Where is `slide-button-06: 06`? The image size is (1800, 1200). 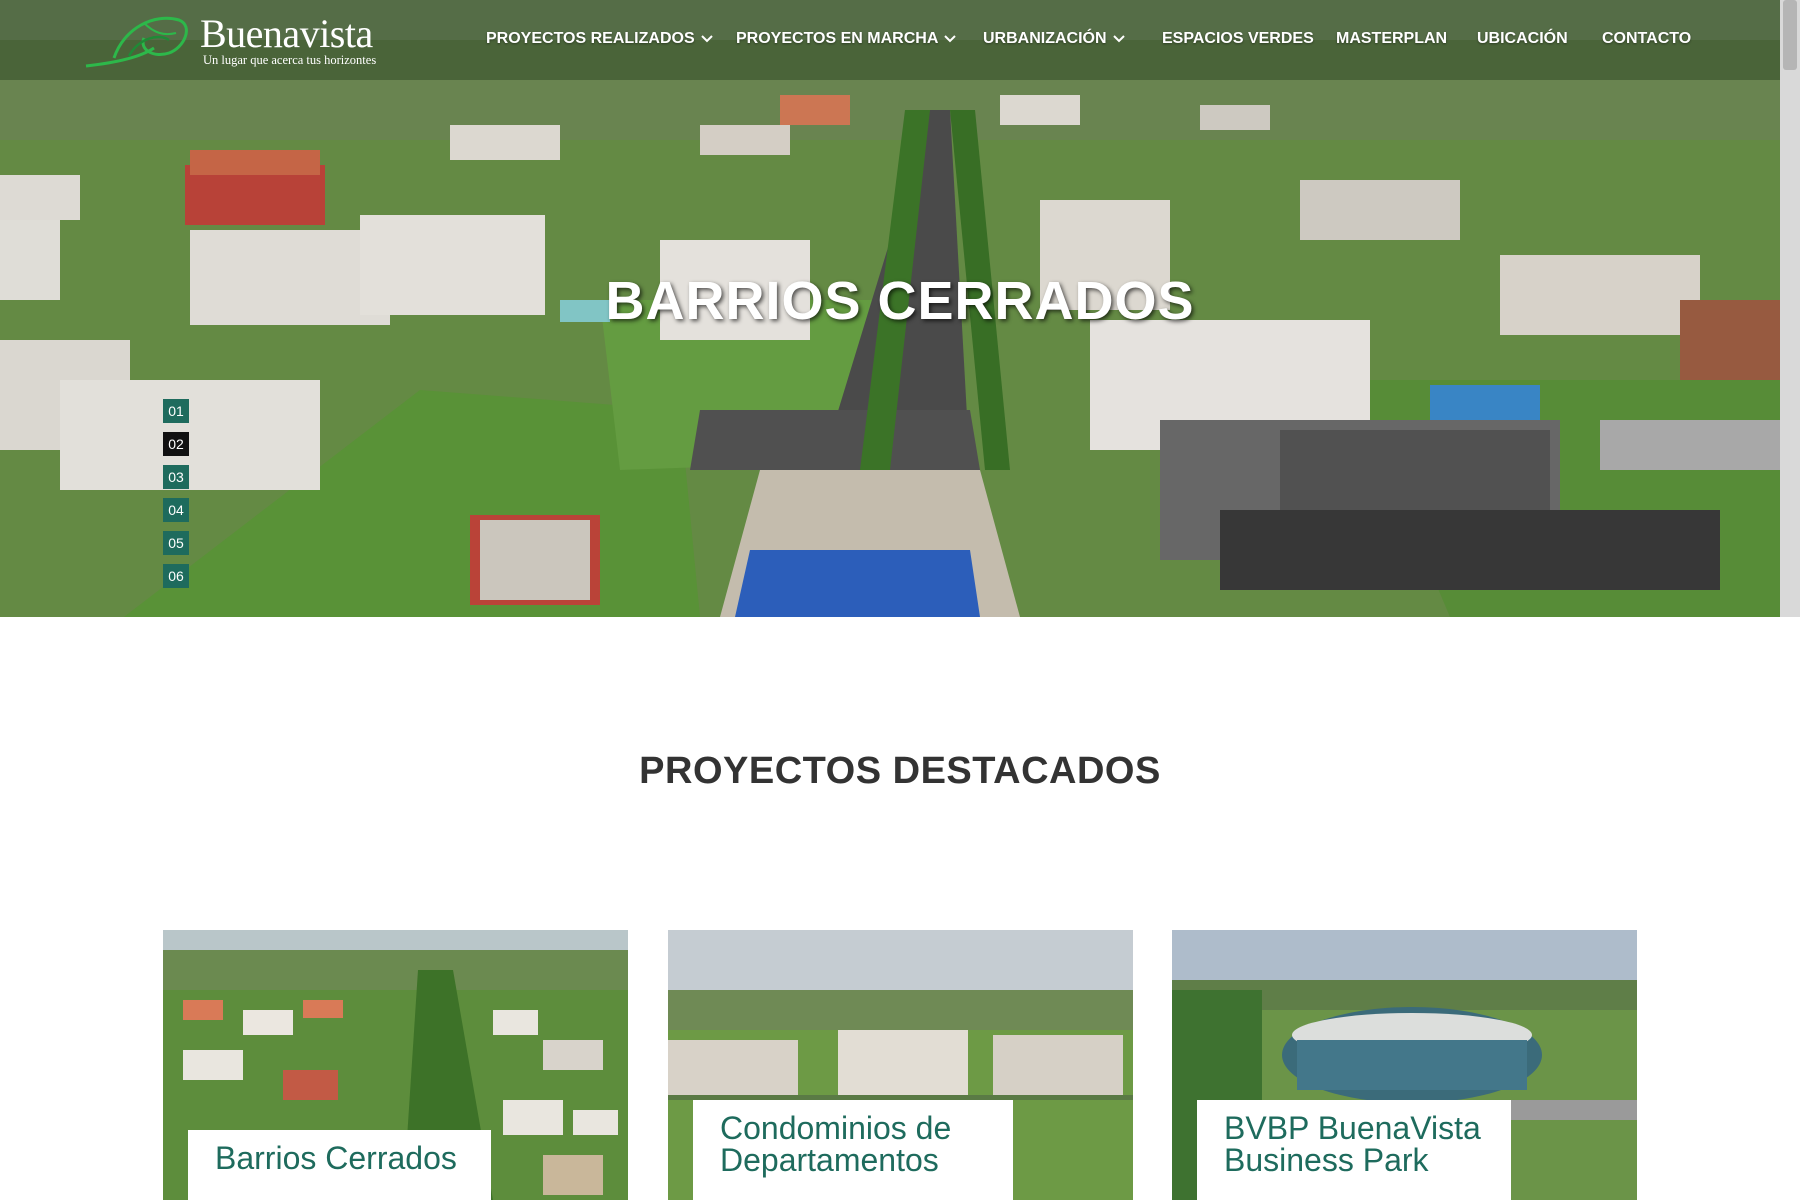 slide-button-06: 06 is located at coordinates (176, 576).